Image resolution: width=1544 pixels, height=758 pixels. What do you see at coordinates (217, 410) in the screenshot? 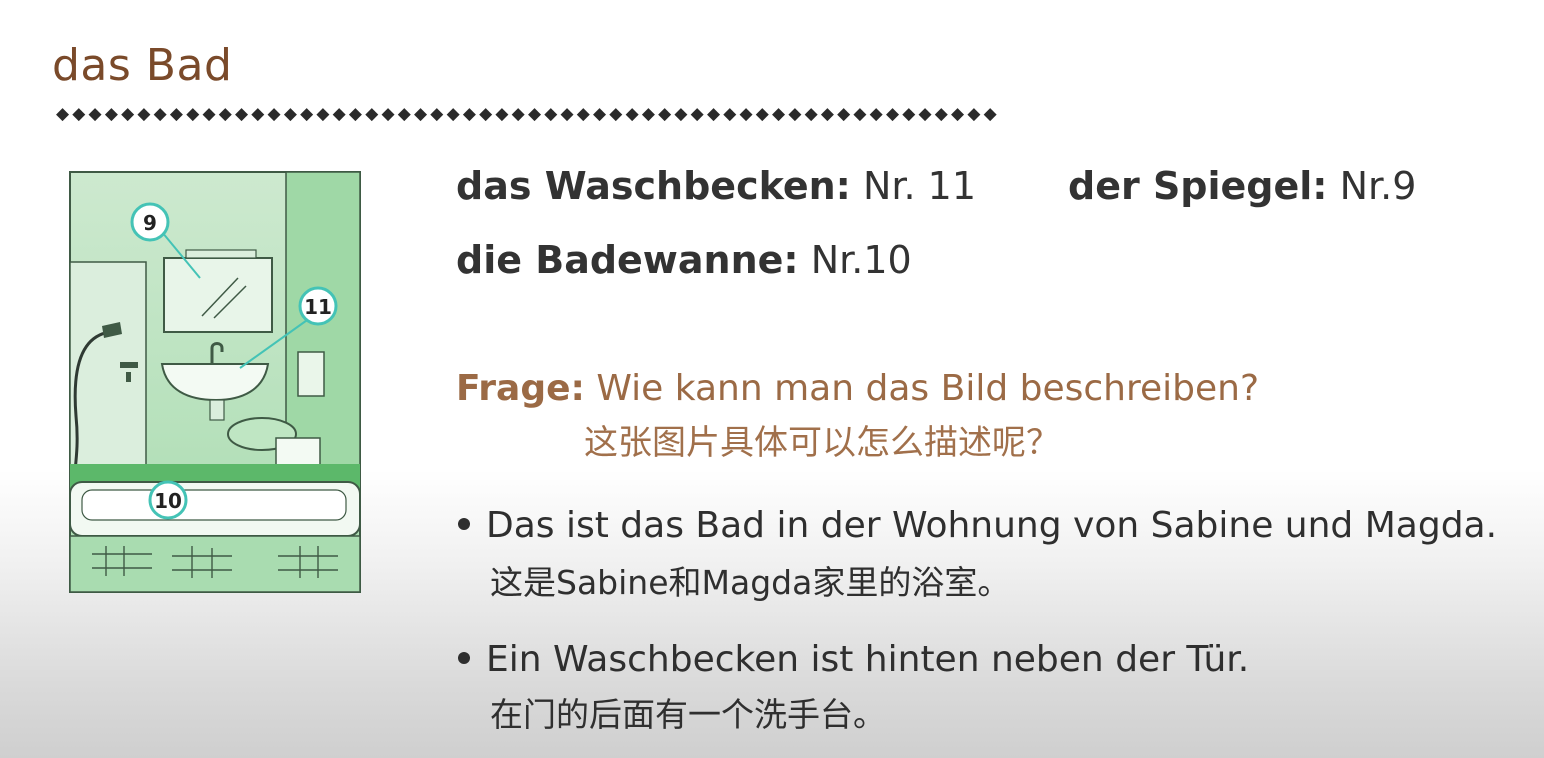
I see `sink-pedestal` at bounding box center [217, 410].